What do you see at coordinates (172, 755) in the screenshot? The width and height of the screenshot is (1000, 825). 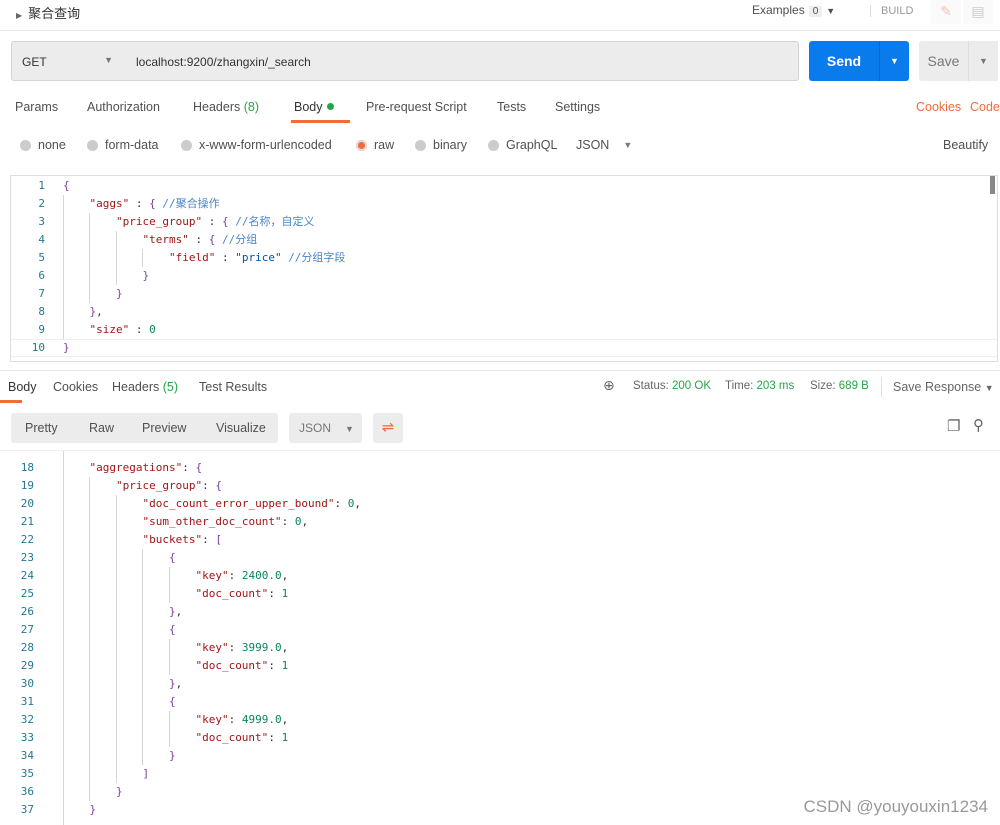 I see `json-bracket: }` at bounding box center [172, 755].